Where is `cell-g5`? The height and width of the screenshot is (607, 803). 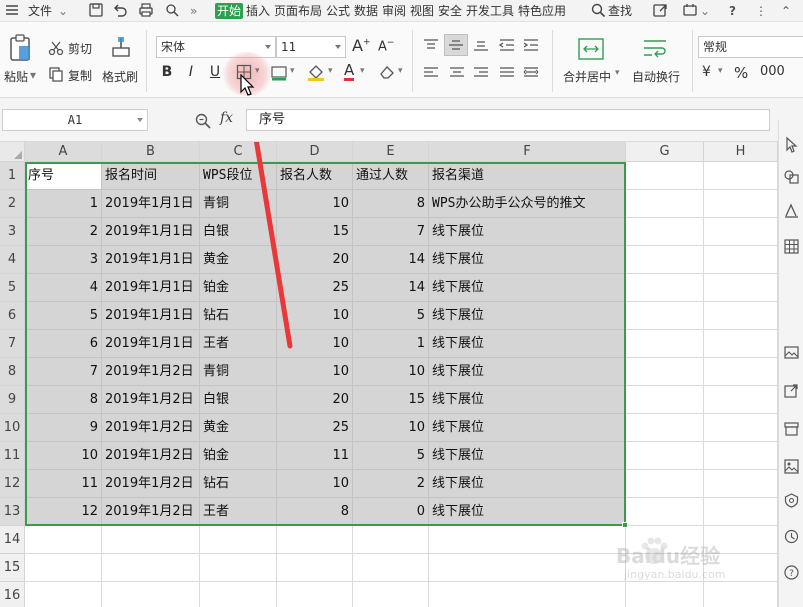
cell-g5 is located at coordinates (665, 288).